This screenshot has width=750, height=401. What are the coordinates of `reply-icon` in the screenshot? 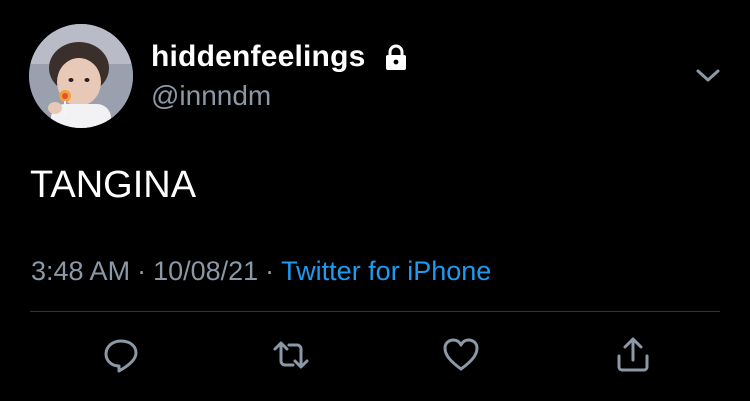 It's located at (121, 356).